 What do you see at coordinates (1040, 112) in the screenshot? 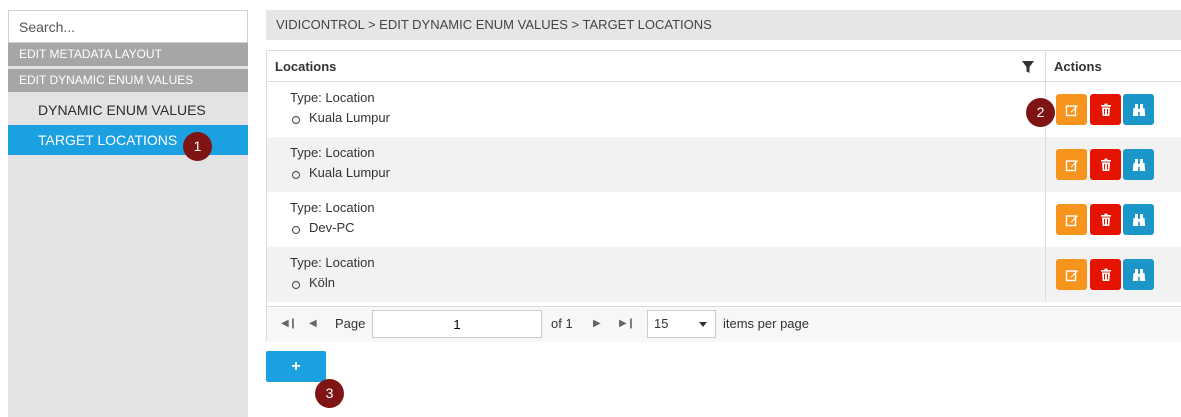
I see `step-marker-2: 2` at bounding box center [1040, 112].